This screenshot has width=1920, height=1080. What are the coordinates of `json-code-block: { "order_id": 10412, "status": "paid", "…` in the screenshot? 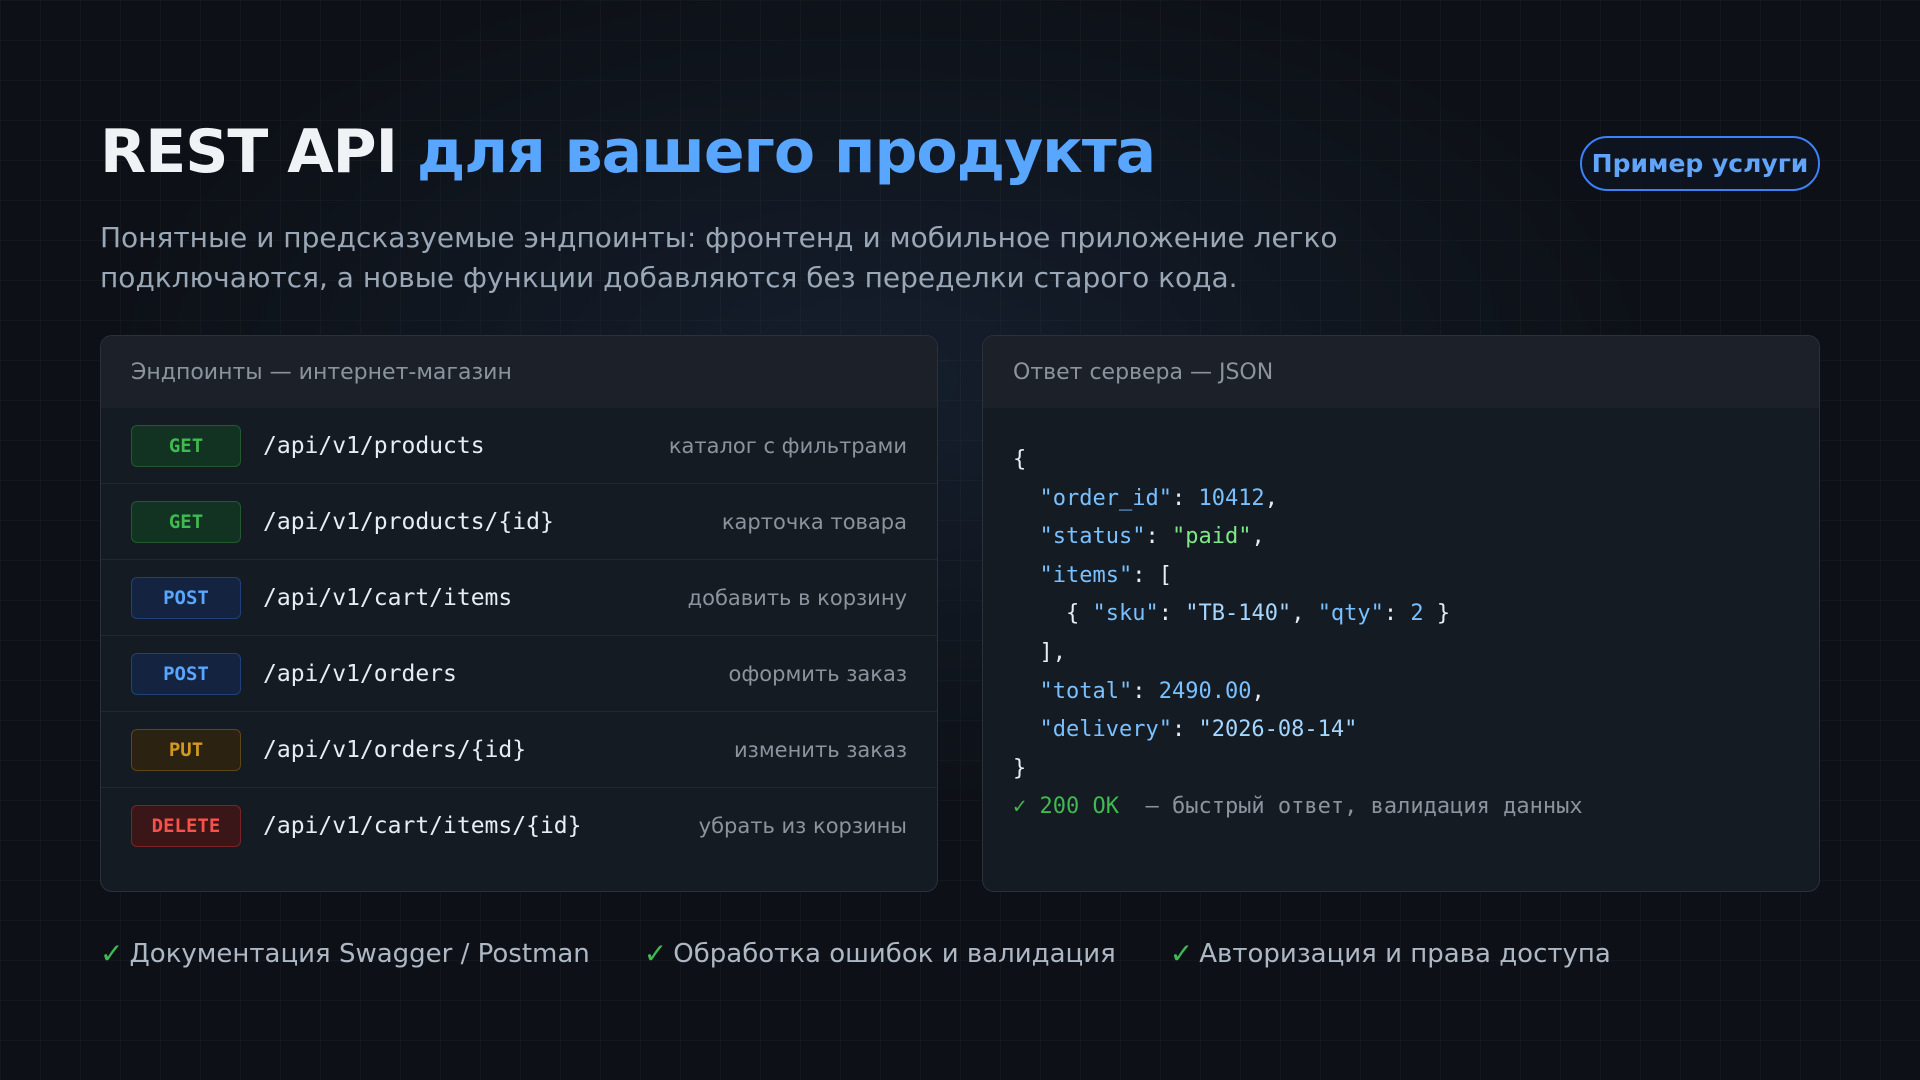 It's located at (1298, 633).